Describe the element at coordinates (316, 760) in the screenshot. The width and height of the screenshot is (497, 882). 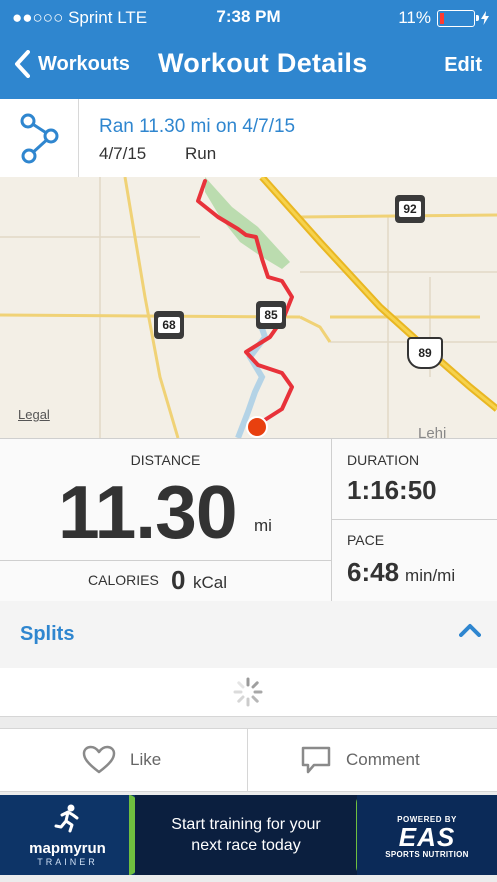
I see `comment-icon` at that location.